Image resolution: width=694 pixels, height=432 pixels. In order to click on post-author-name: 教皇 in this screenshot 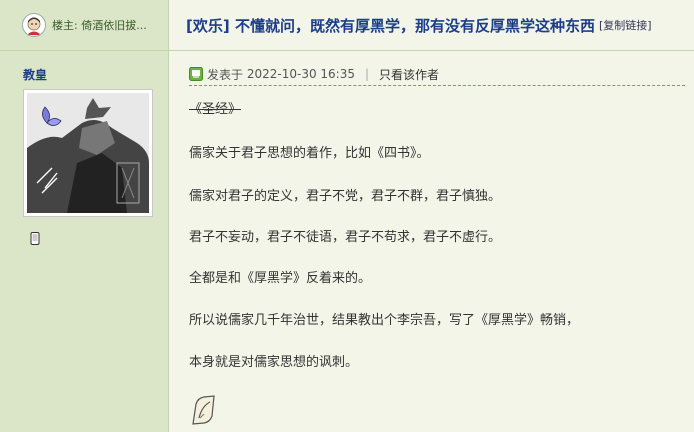, I will do `click(35, 74)`.